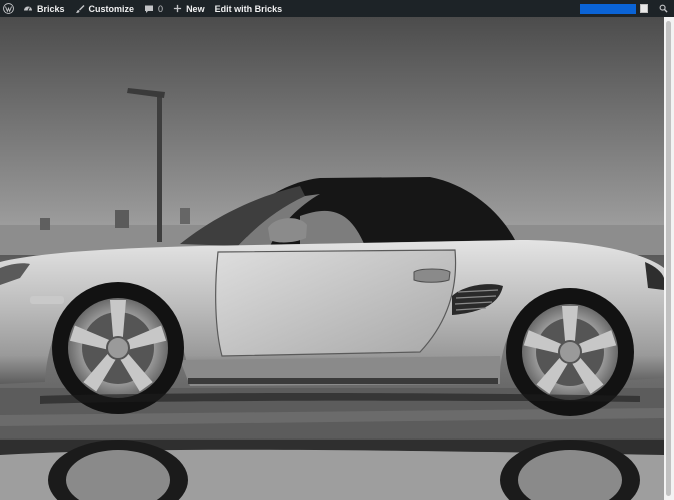 This screenshot has width=674, height=500. What do you see at coordinates (177, 8) in the screenshot?
I see `plus-icon` at bounding box center [177, 8].